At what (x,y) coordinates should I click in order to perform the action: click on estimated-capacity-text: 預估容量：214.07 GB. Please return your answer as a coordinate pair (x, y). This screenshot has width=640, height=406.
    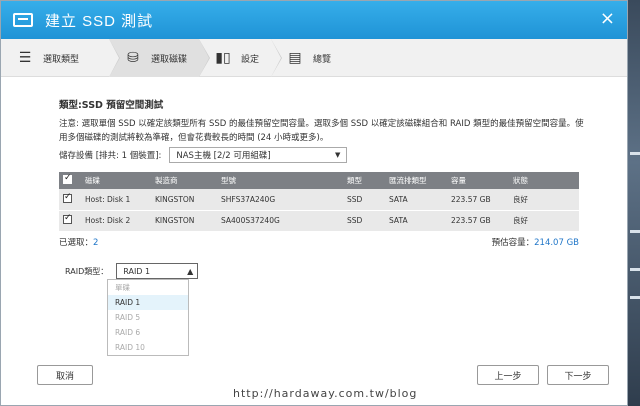
    Looking at the image, I should click on (535, 242).